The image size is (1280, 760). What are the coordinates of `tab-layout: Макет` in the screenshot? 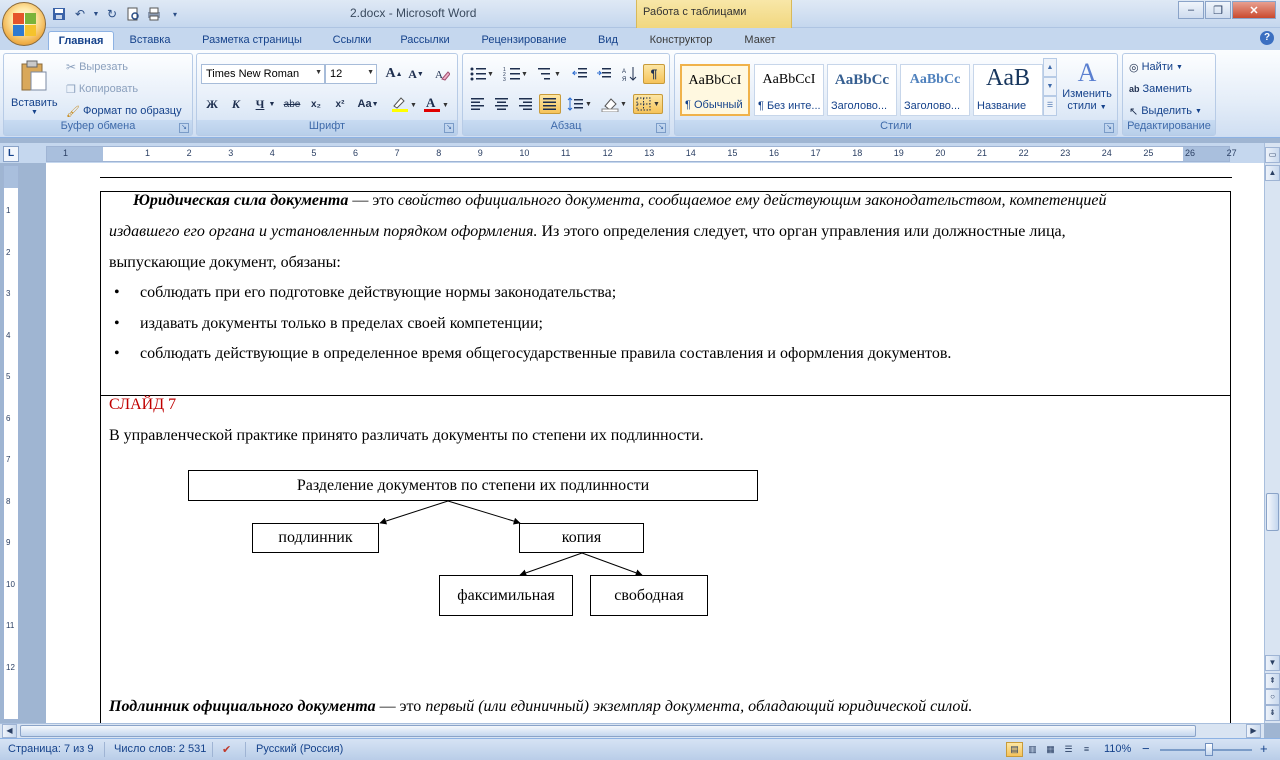 It's located at (760, 40).